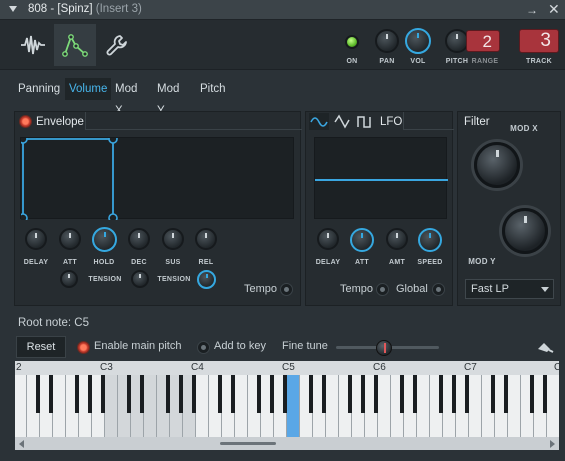 The height and width of the screenshot is (461, 565). Describe the element at coordinates (470, 367) in the screenshot. I see `octave-label: C7` at that location.